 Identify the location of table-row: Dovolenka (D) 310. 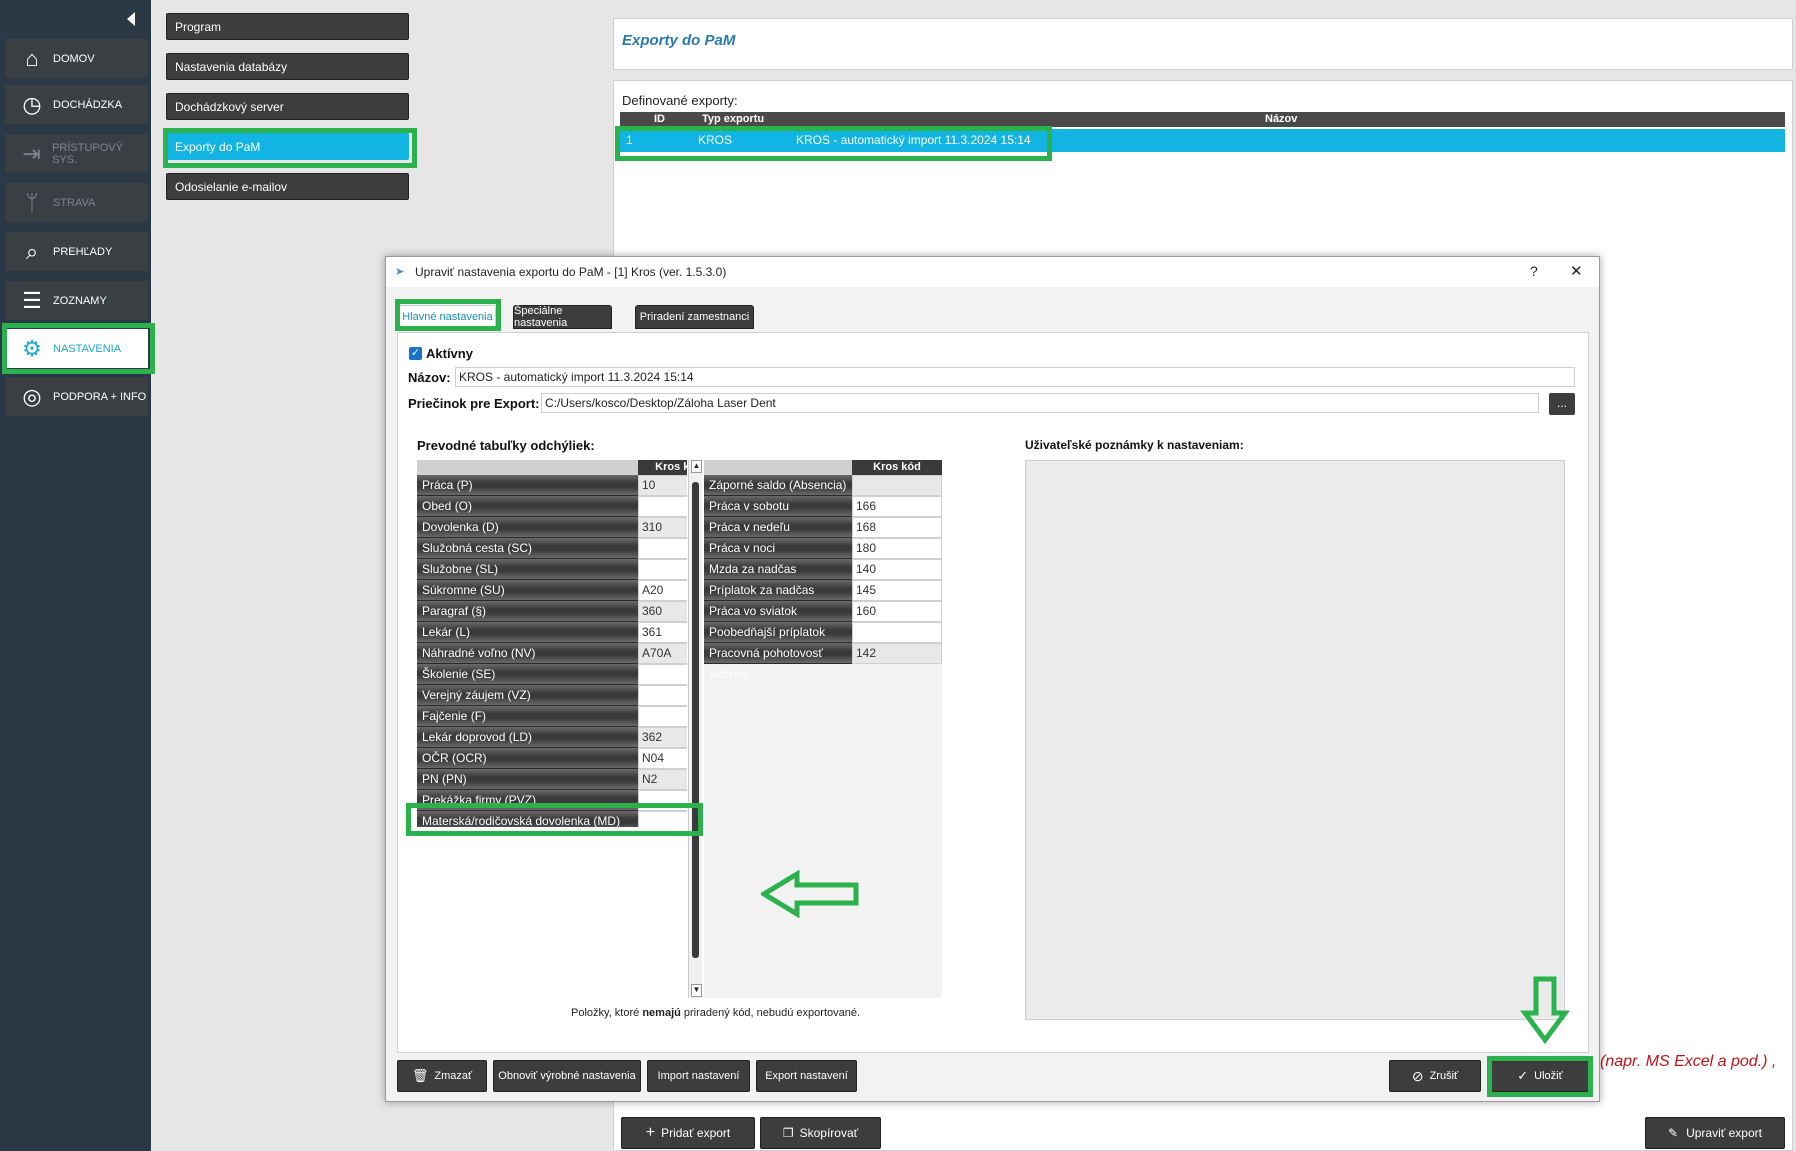
(552, 527).